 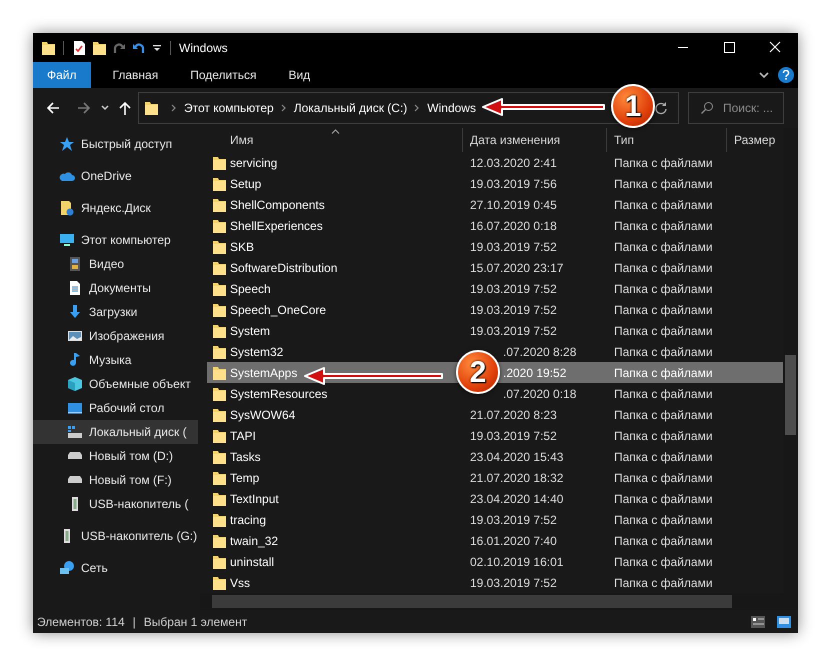 I want to click on file-name: System32, so click(x=257, y=352).